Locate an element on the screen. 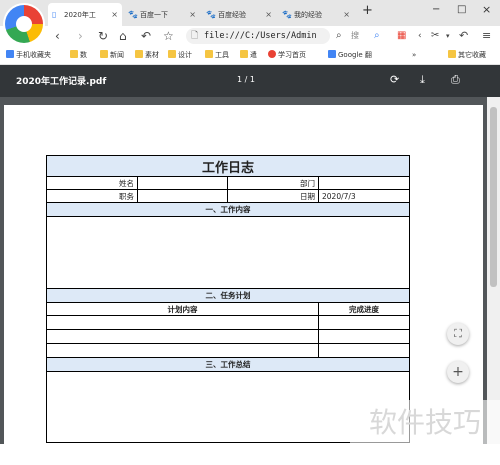 The width and height of the screenshot is (500, 465). watermark: 软件技巧 is located at coordinates (425, 422).